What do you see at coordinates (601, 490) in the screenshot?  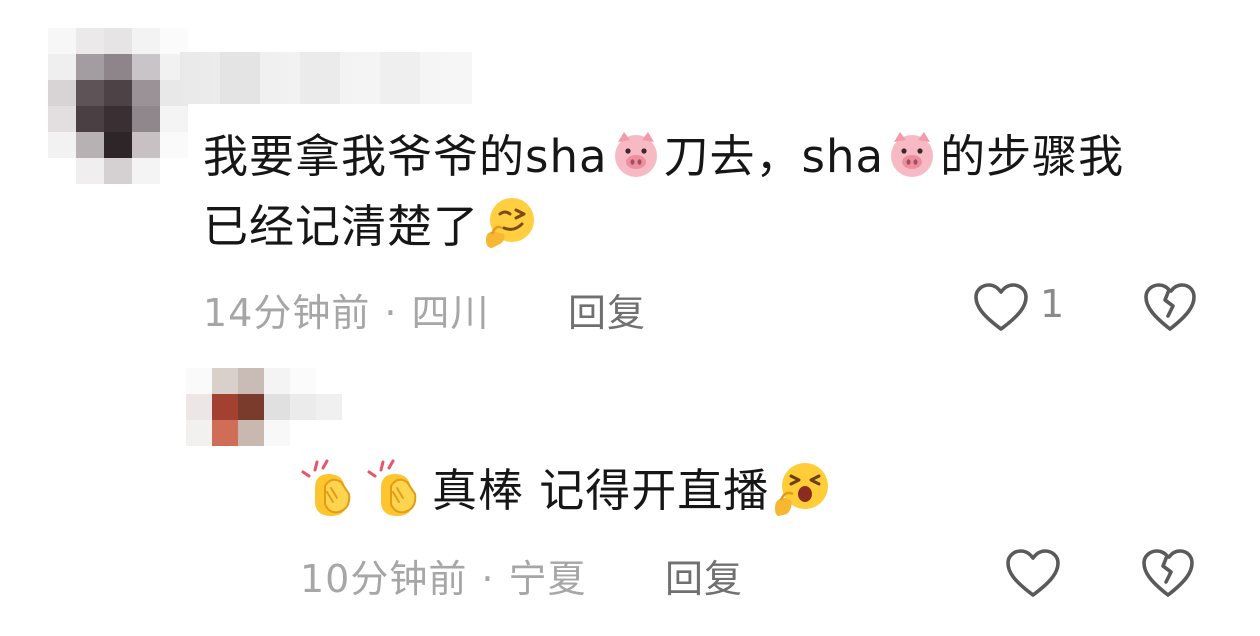 I see `comment-text-segment: 真棒 记得开直播` at bounding box center [601, 490].